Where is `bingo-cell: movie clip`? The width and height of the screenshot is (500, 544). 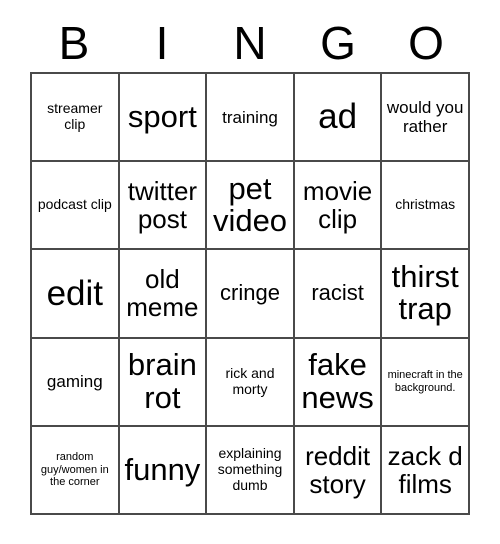 bingo-cell: movie clip is located at coordinates (338, 206).